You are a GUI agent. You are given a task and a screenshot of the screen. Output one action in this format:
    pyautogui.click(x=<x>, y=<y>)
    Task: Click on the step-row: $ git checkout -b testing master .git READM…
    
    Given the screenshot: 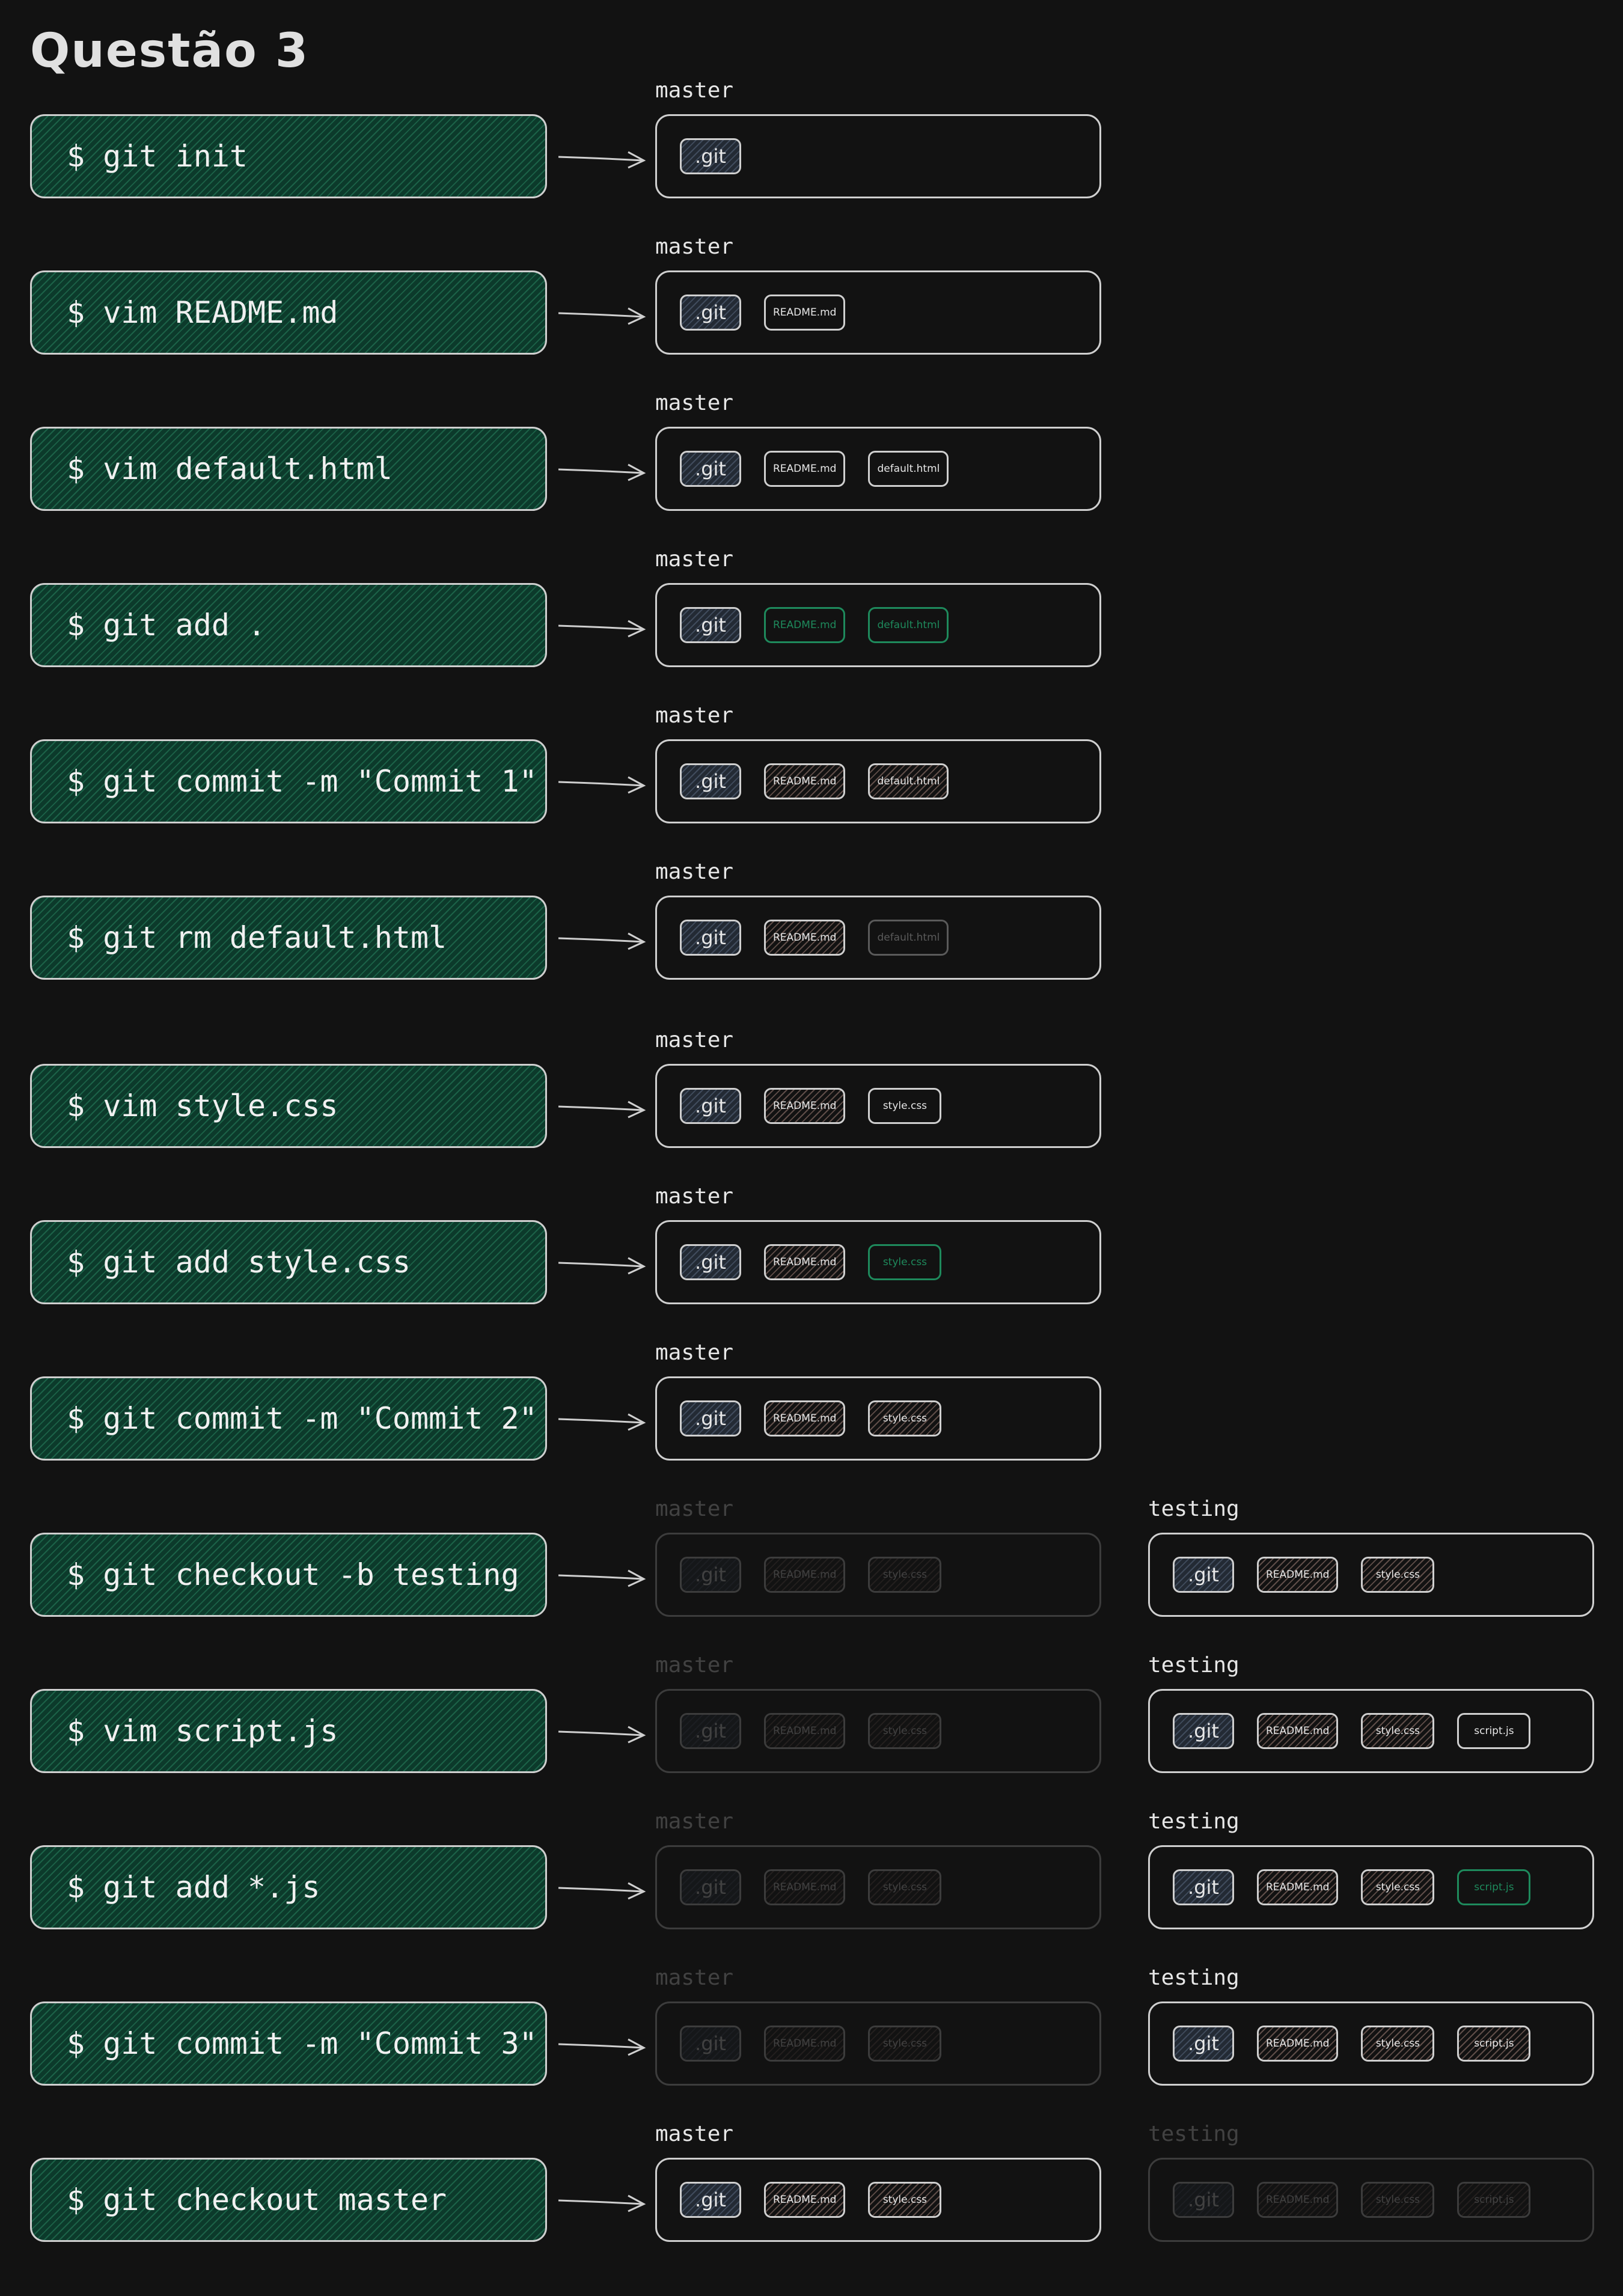 What is the action you would take?
    pyautogui.click(x=811, y=1581)
    